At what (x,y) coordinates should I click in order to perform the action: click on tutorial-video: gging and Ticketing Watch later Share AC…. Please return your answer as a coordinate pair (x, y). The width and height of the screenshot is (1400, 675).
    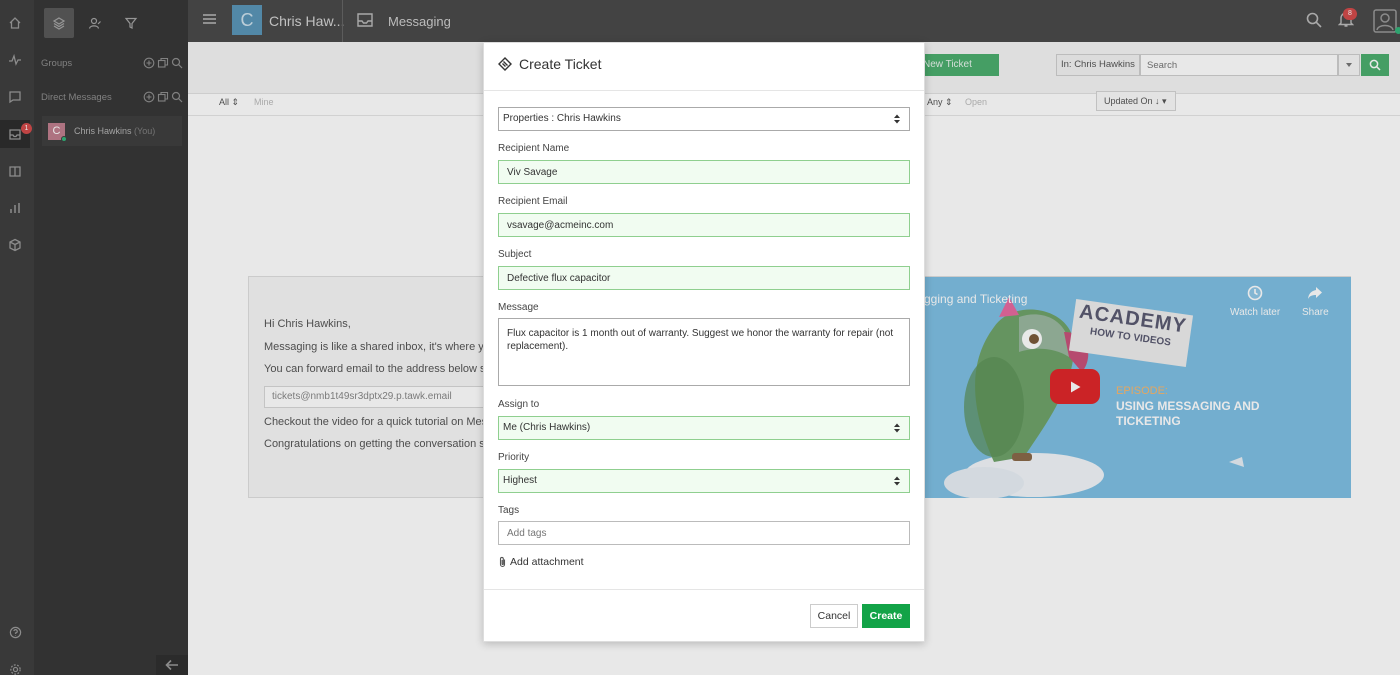
    Looking at the image, I should click on (1137, 387).